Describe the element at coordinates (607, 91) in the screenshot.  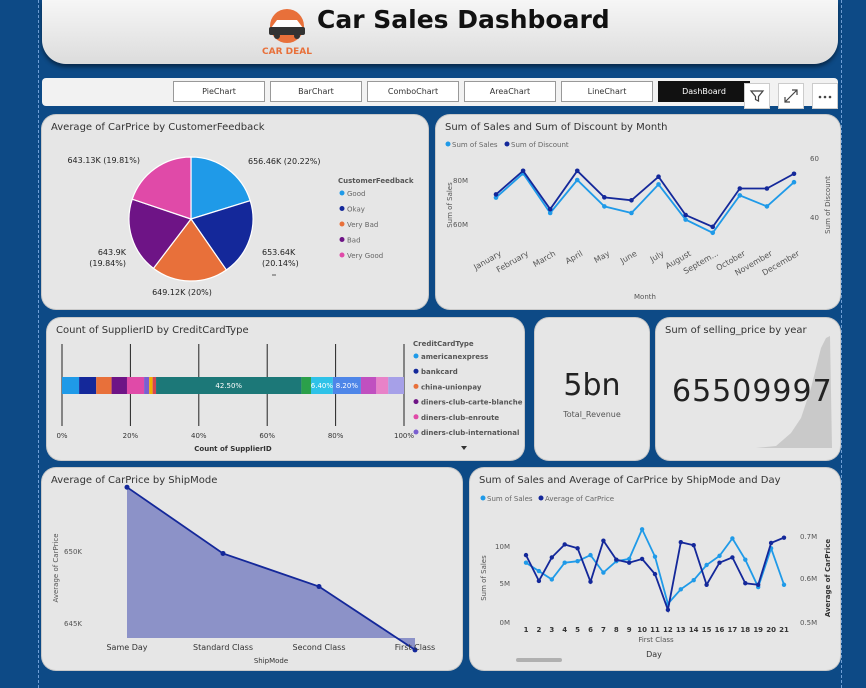
I see `nav-button-linechart: LineChart` at that location.